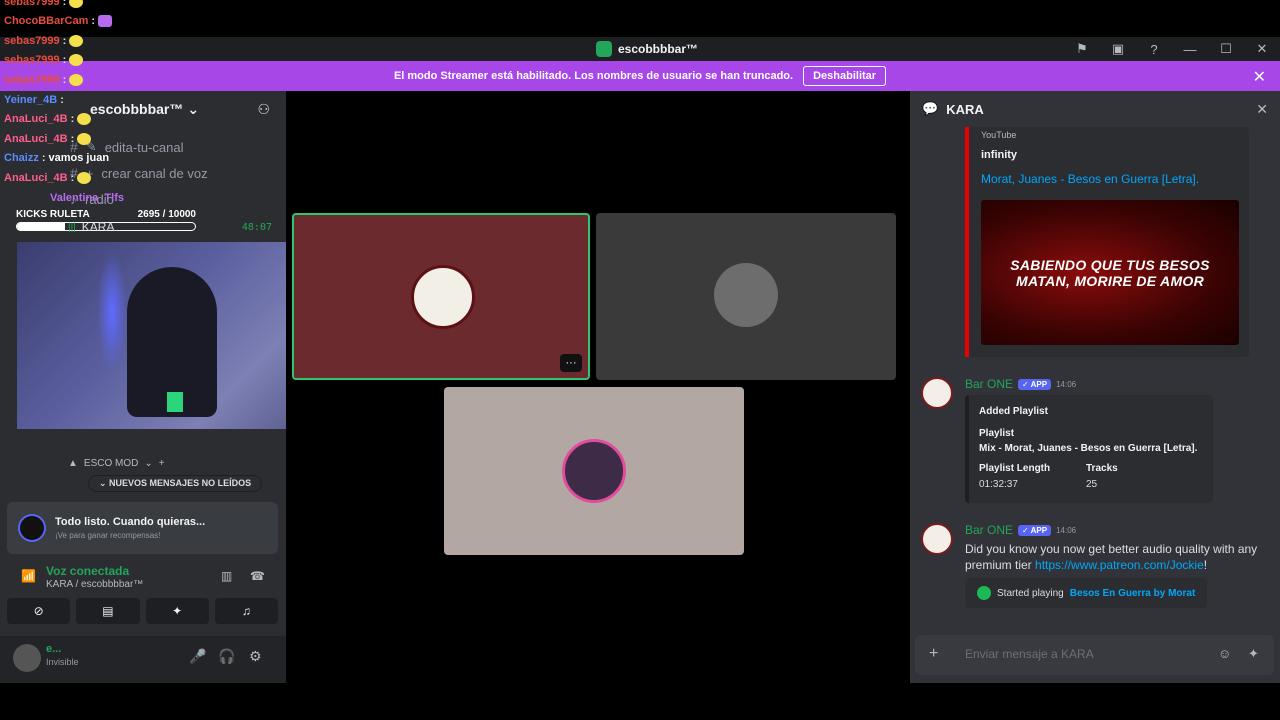 Image resolution: width=1280 pixels, height=720 pixels. What do you see at coordinates (845, 76) in the screenshot?
I see `disable-streamer-mode-button: Deshabilitar` at bounding box center [845, 76].